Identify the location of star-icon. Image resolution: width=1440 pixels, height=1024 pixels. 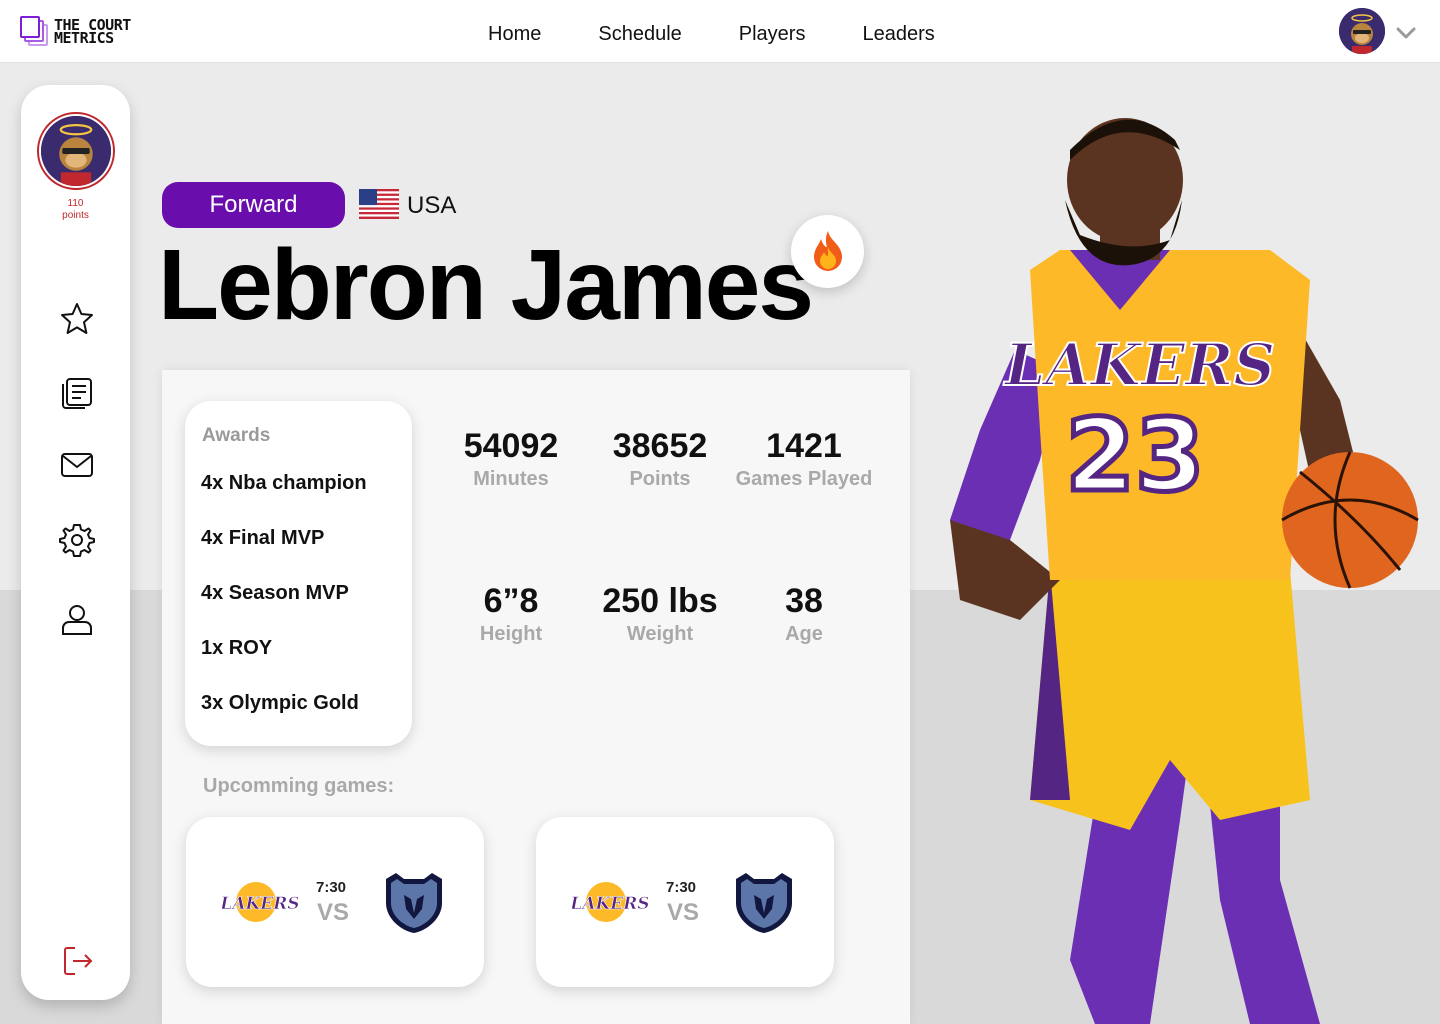
(77, 319).